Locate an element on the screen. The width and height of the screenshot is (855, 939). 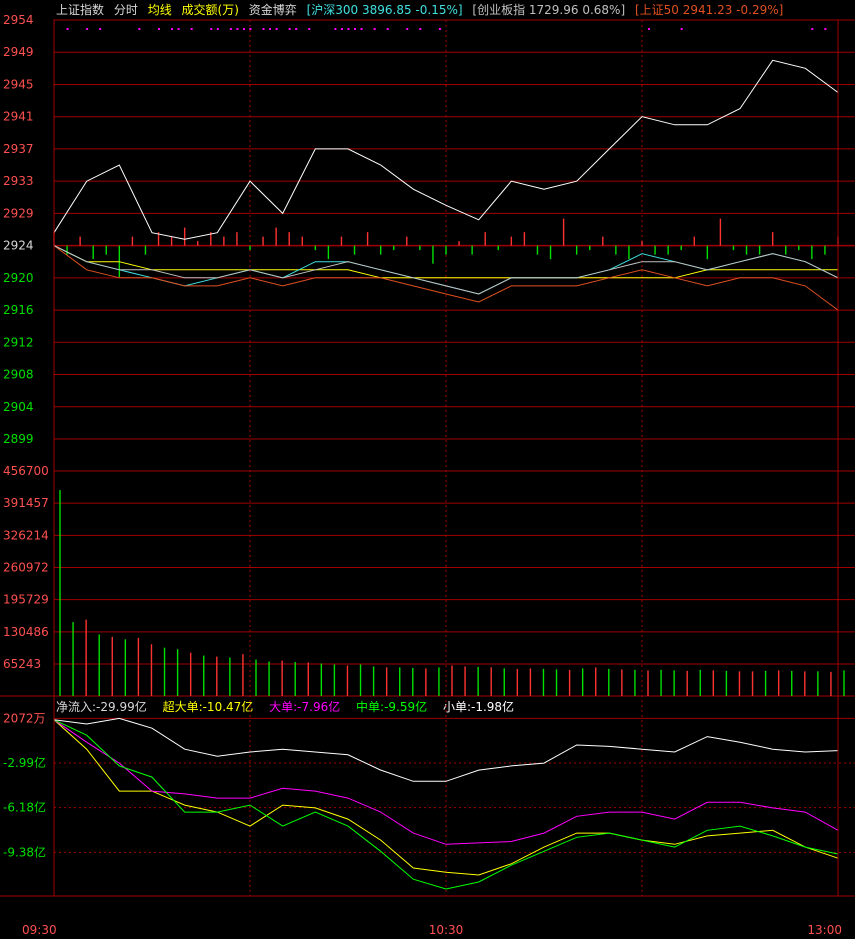
price-tick-label: 2945 is located at coordinates (18, 84).